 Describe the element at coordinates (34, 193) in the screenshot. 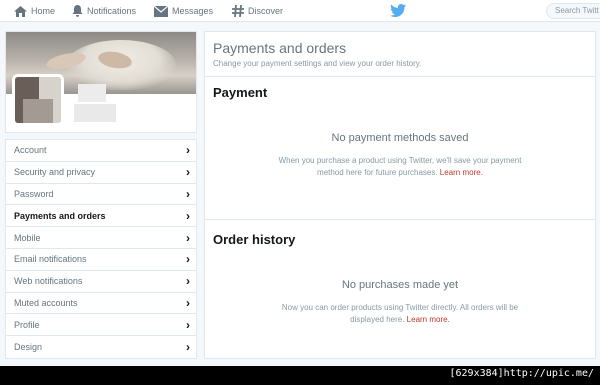

I see `menu-item-label: Password` at that location.